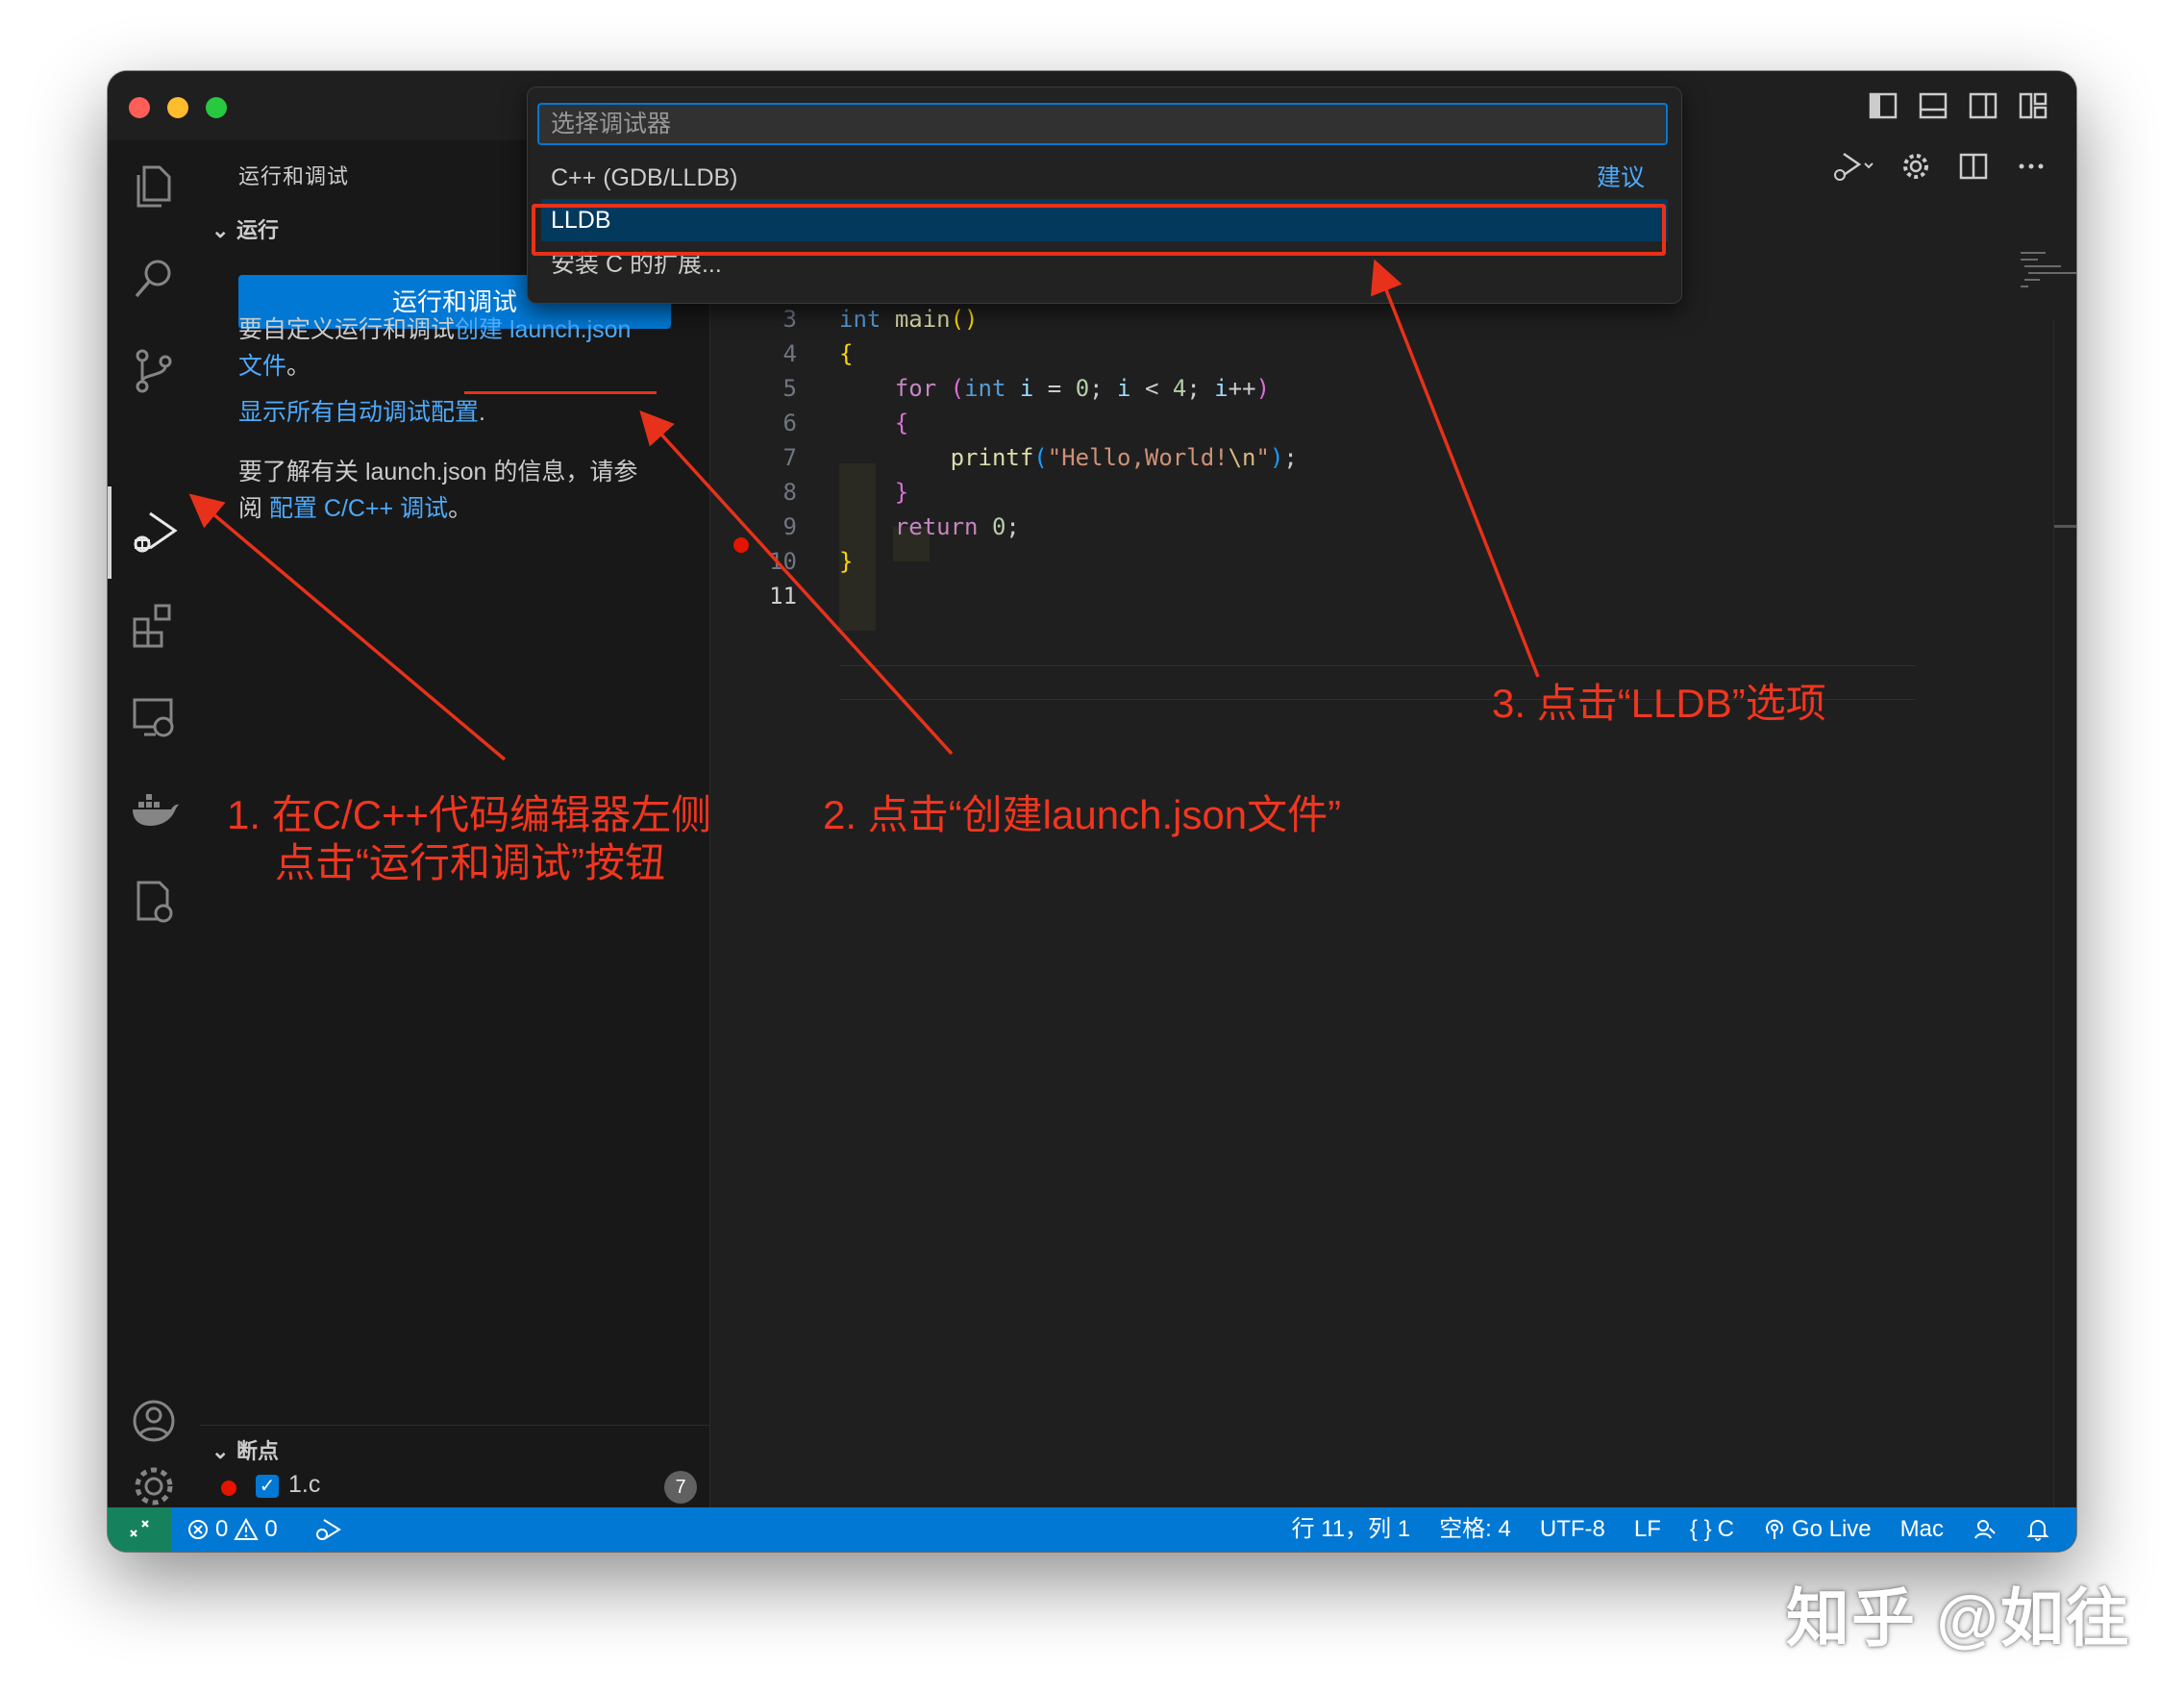 The width and height of the screenshot is (2184, 1692). I want to click on breakpoint-dot-icon, so click(229, 1488).